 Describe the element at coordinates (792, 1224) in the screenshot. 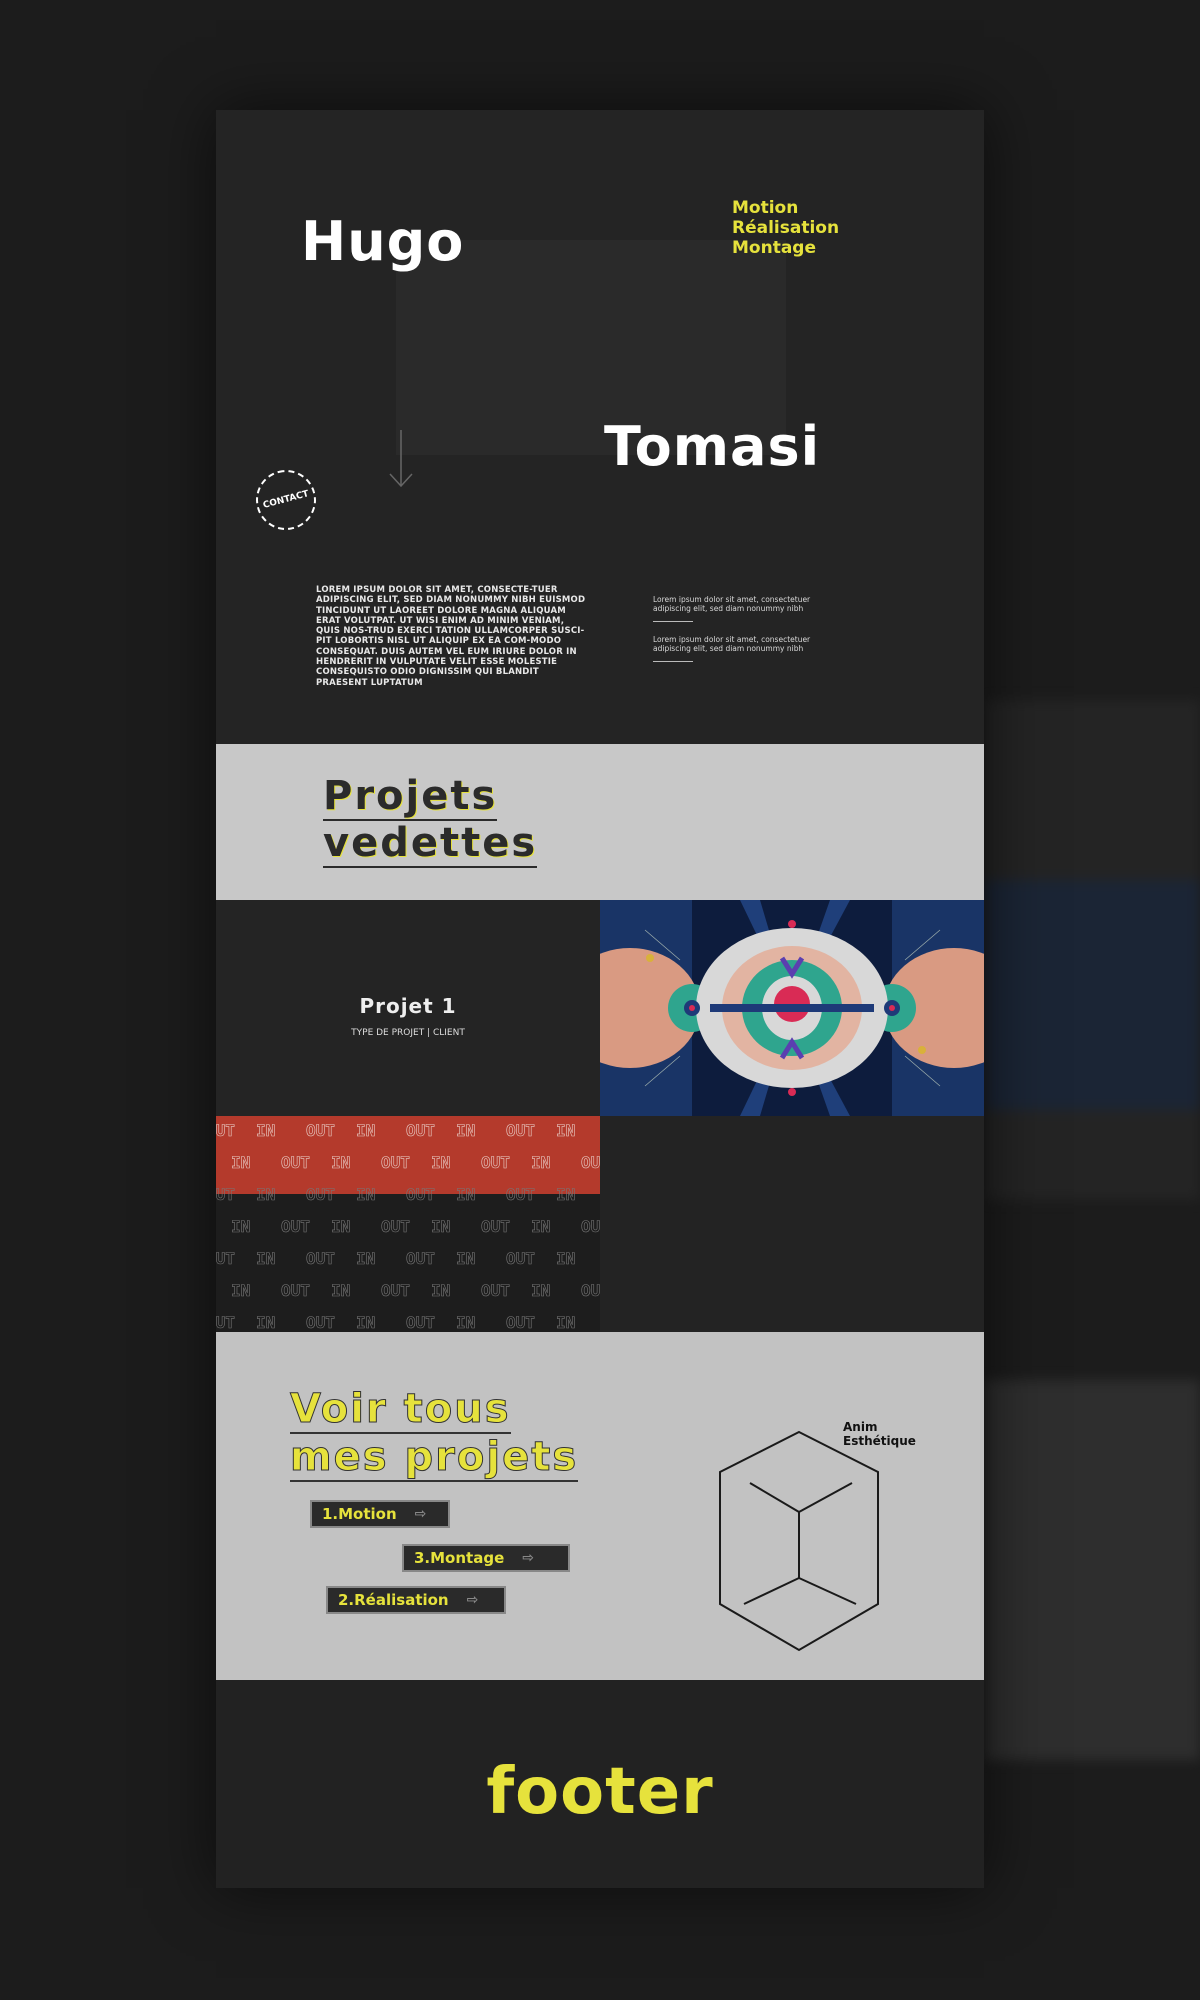

I see `empty-tile` at that location.